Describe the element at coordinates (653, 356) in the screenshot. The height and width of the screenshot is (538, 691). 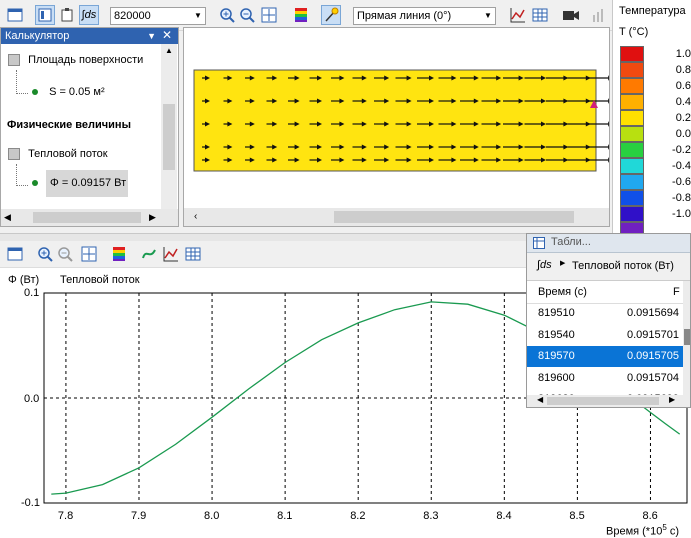
I see `cell-value: 0.0915705` at that location.